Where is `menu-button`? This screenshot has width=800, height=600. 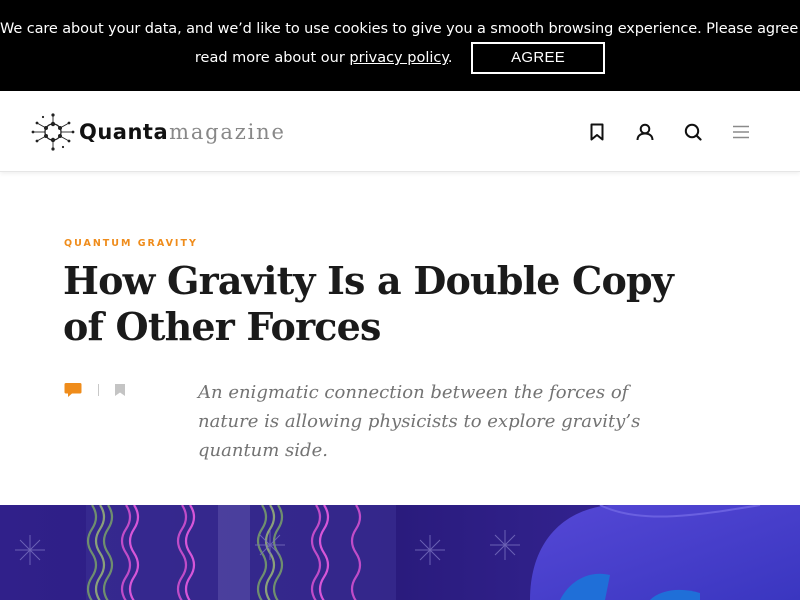 menu-button is located at coordinates (741, 132).